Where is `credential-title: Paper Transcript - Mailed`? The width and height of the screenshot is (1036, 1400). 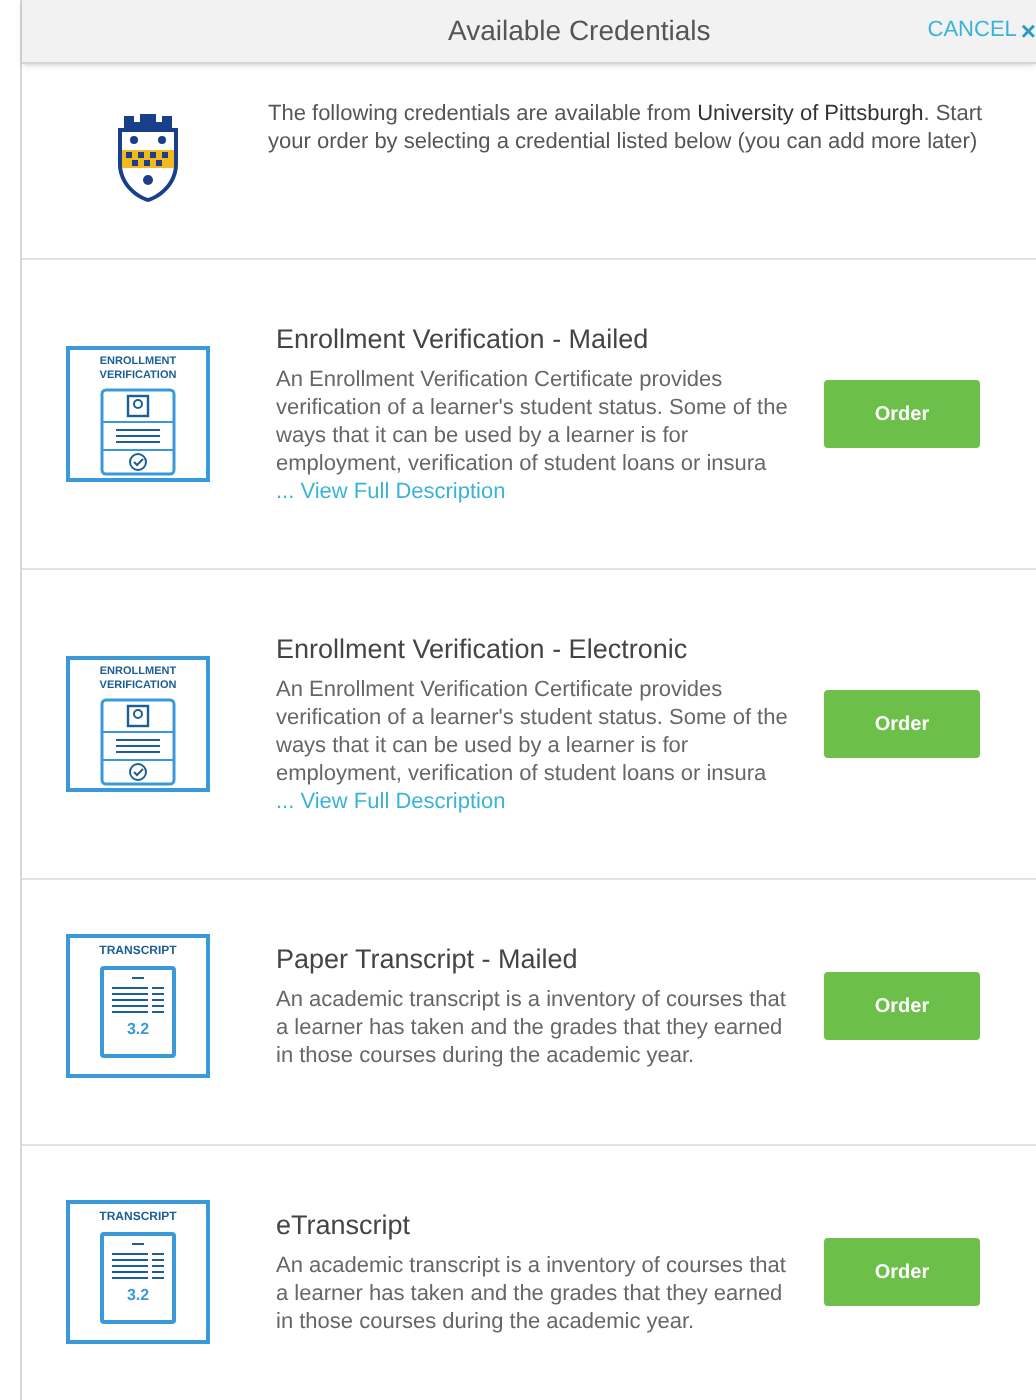 credential-title: Paper Transcript - Mailed is located at coordinates (428, 960).